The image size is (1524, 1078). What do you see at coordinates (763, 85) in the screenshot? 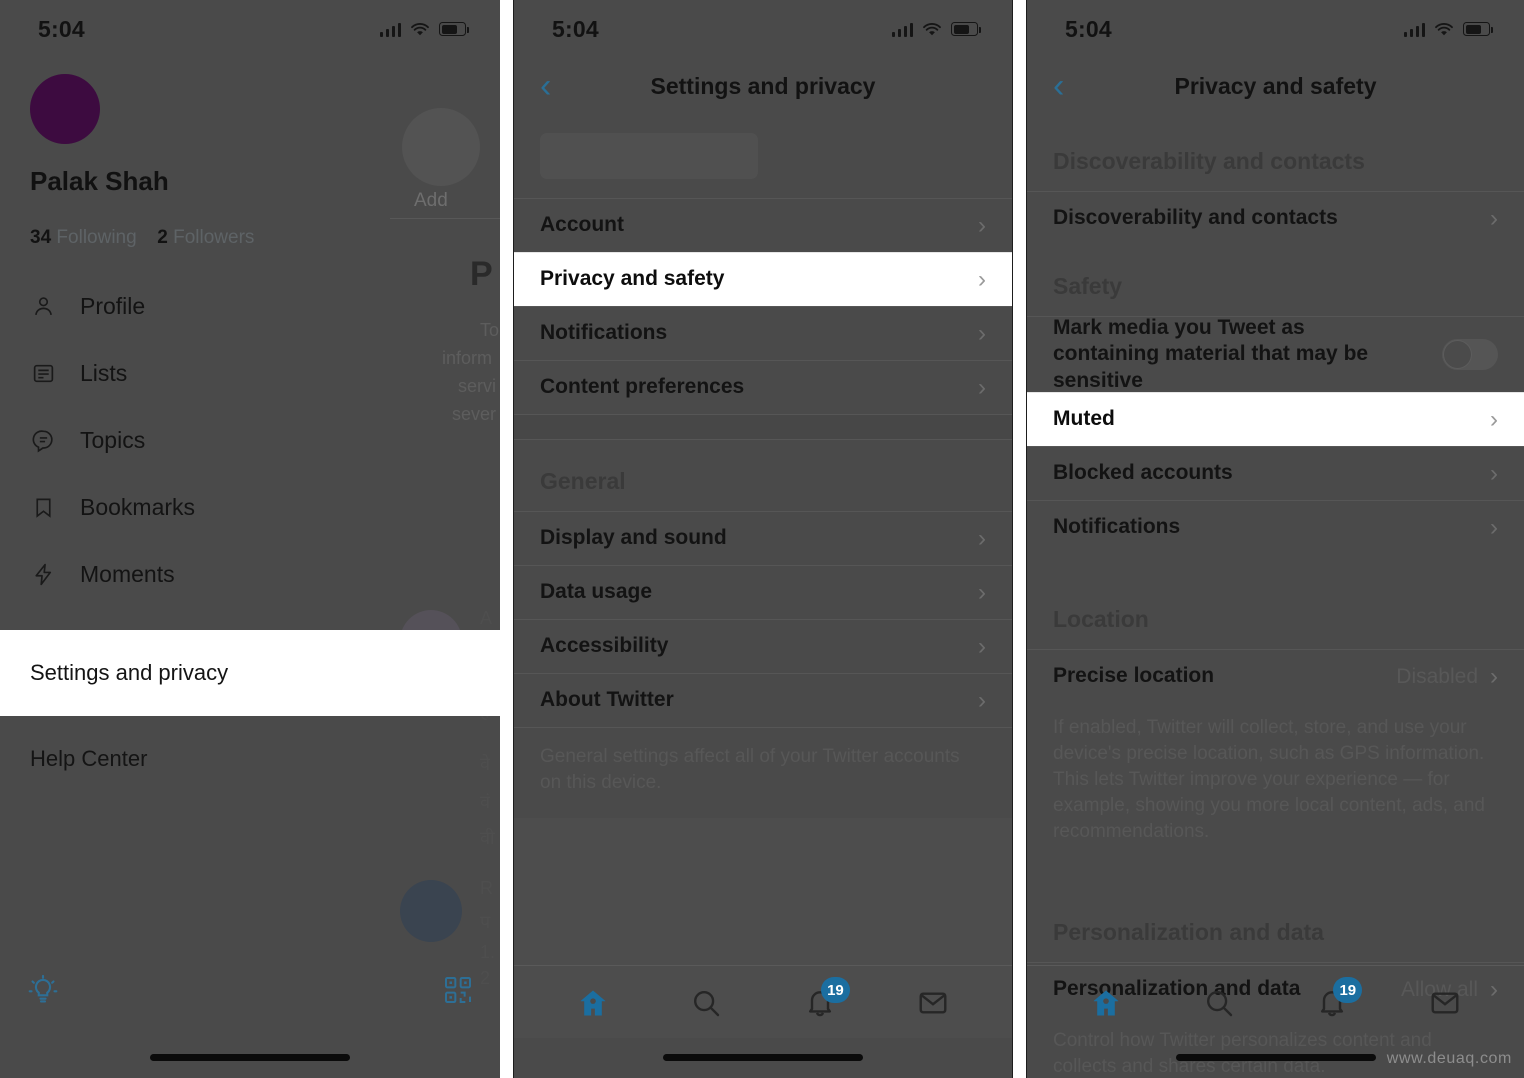
I see `page-title: Settings and privacy` at bounding box center [763, 85].